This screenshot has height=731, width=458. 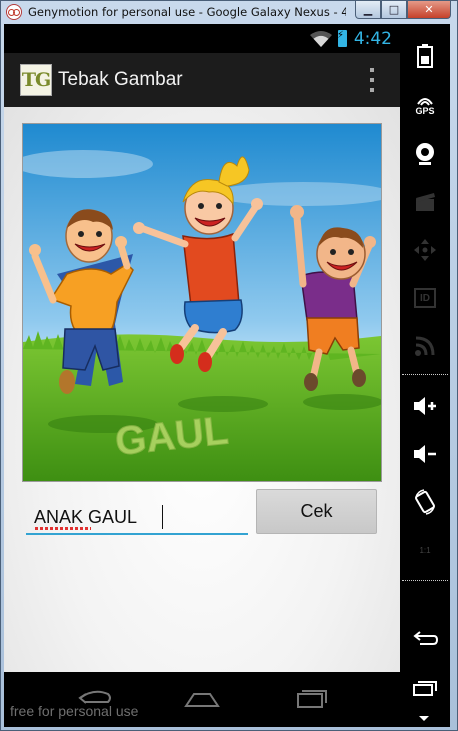 I want to click on recent-apps-icon, so click(x=312, y=698).